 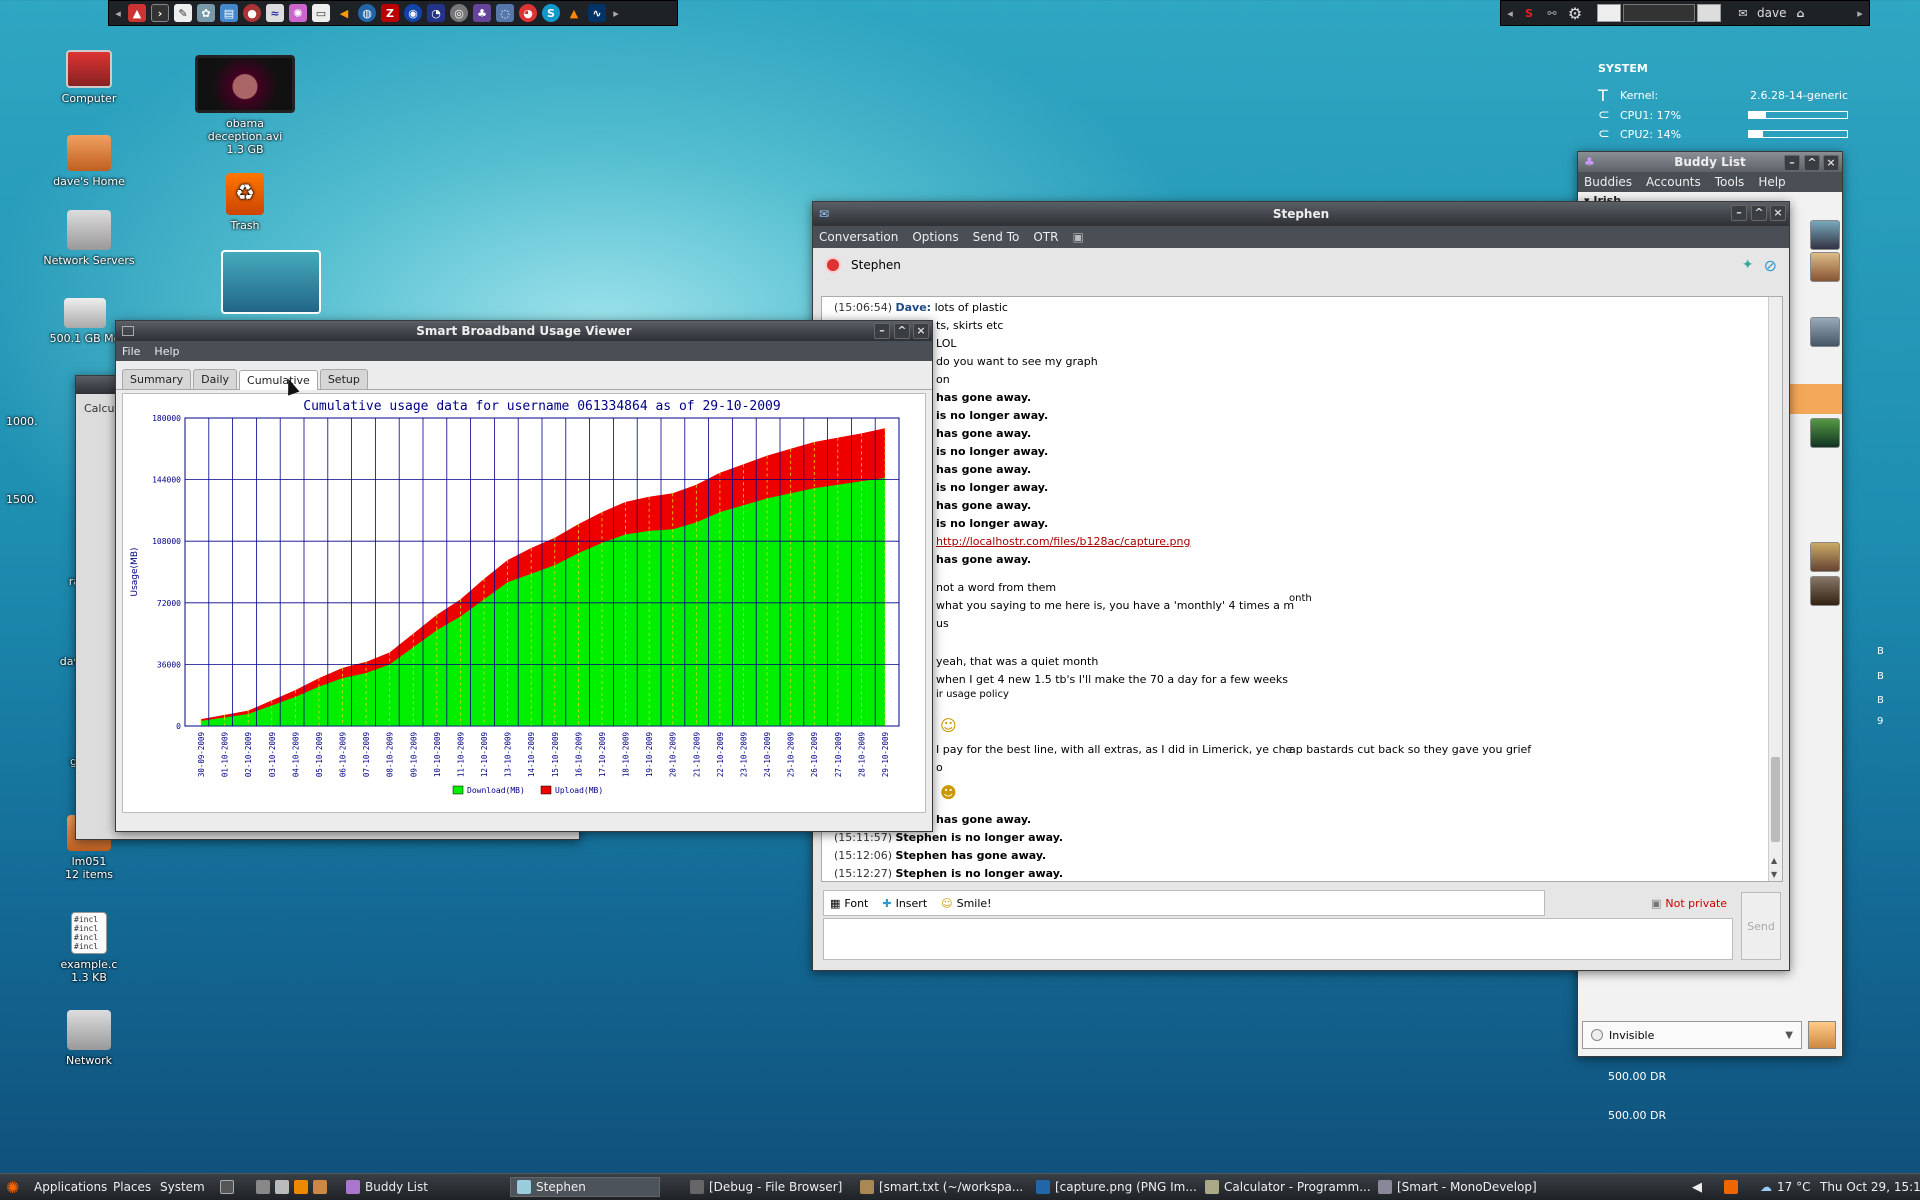 I want to click on desktop-icon-network: Network, so click(x=89, y=1038).